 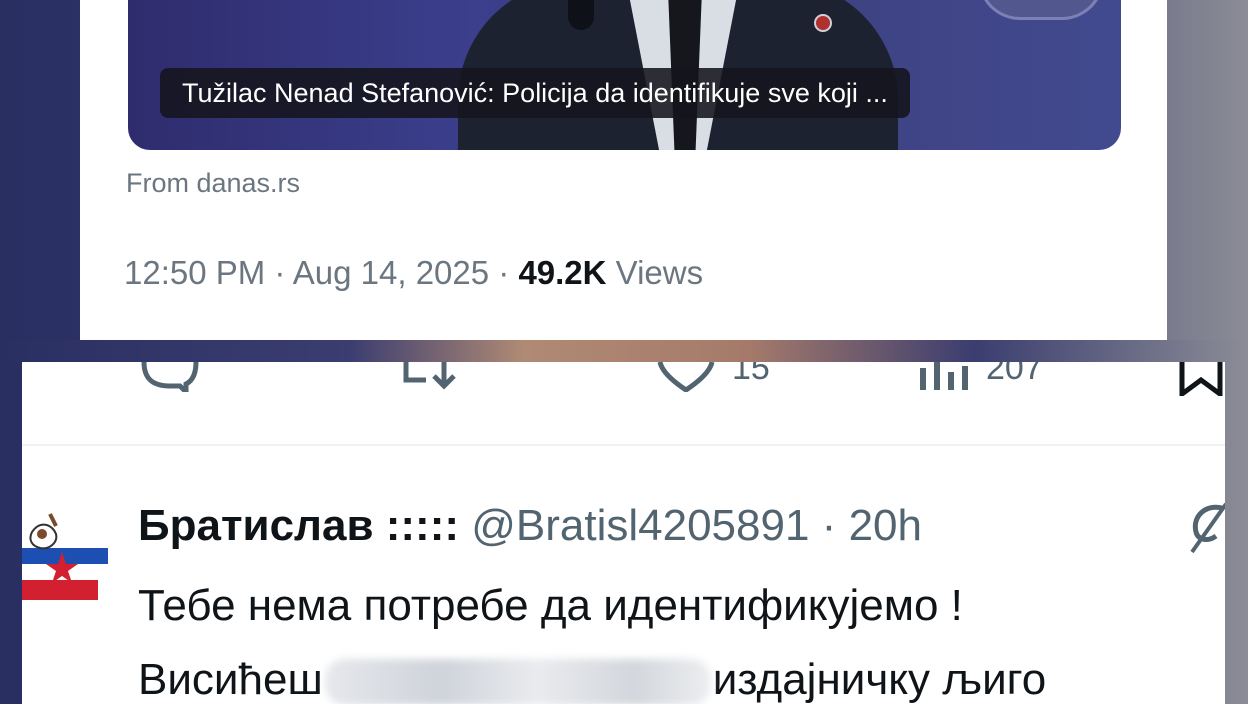 What do you see at coordinates (550, 605) in the screenshot?
I see `reply-text-line1: Тебе нема потребе да идентификујемо !` at bounding box center [550, 605].